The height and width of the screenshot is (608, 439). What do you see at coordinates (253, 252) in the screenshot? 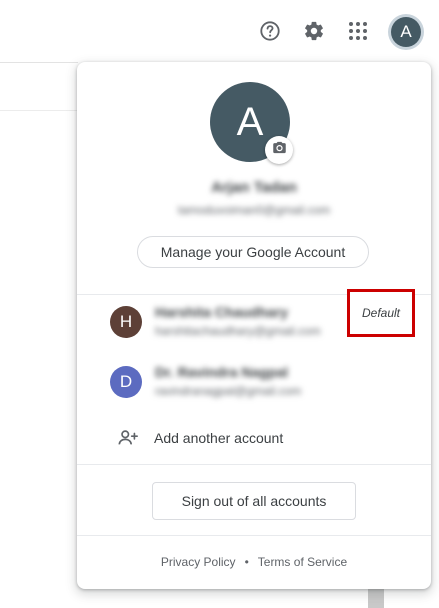
I see `manage-account-button: Manage your Google Account` at bounding box center [253, 252].